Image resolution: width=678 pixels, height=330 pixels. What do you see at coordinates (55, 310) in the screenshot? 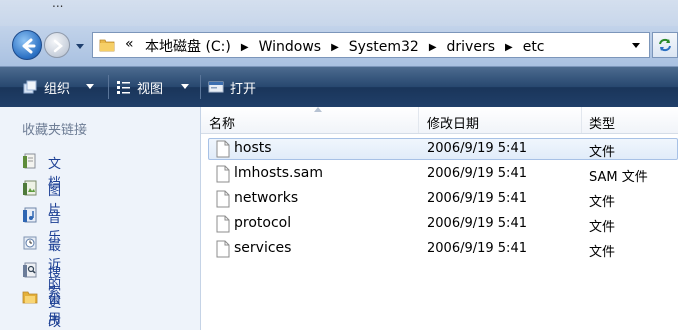
I see `sidebar-item-label: 公用` at bounding box center [55, 310].